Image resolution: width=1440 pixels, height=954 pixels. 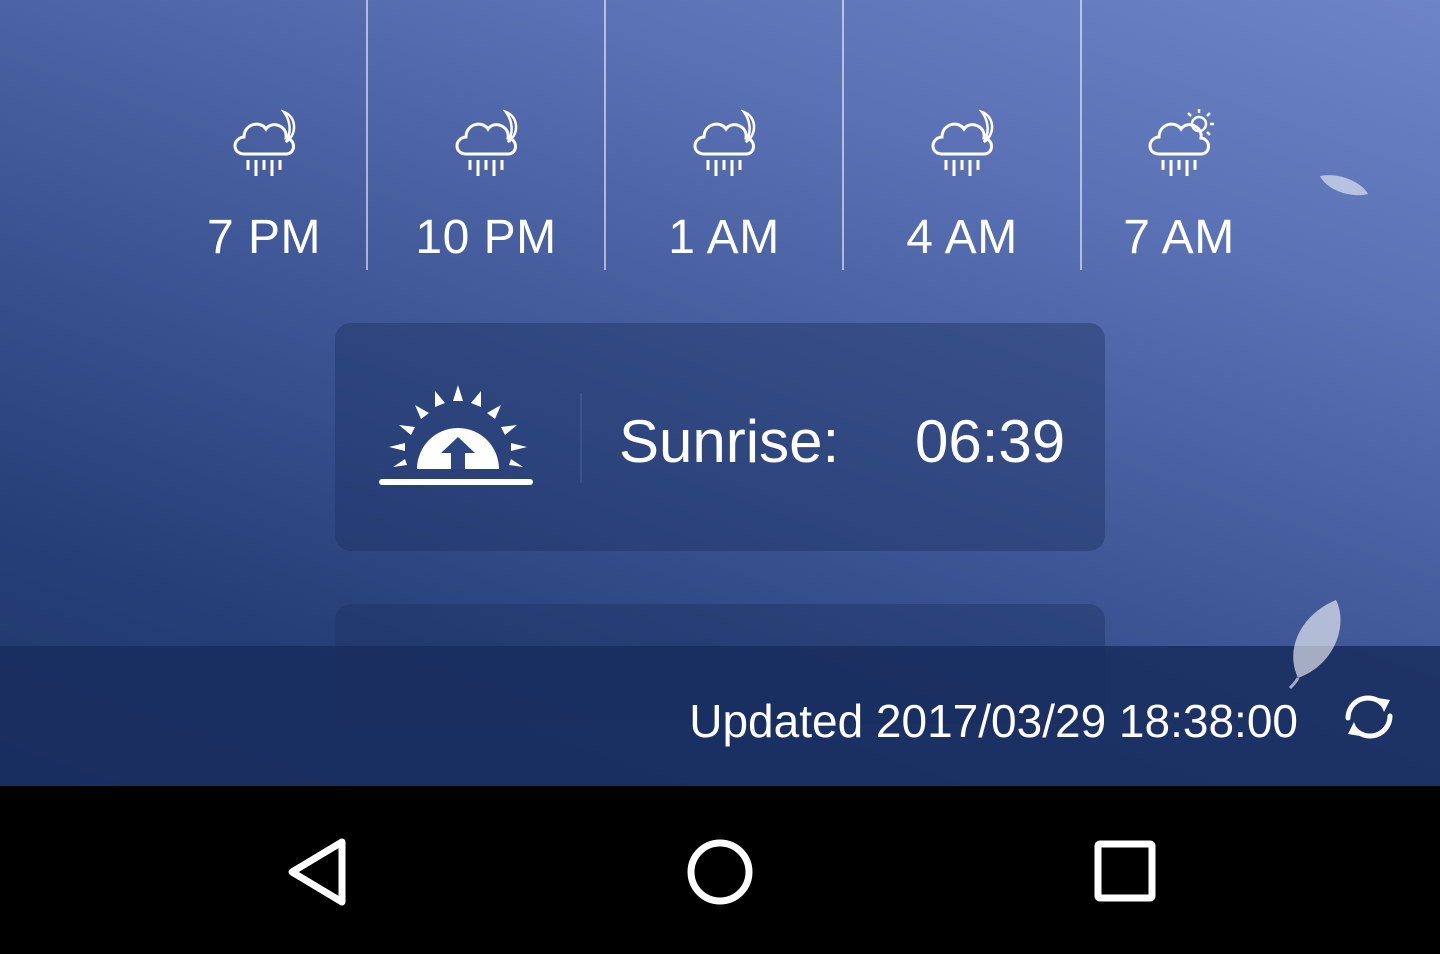 I want to click on hour-forecast-item: 10 PM, so click(x=486, y=135).